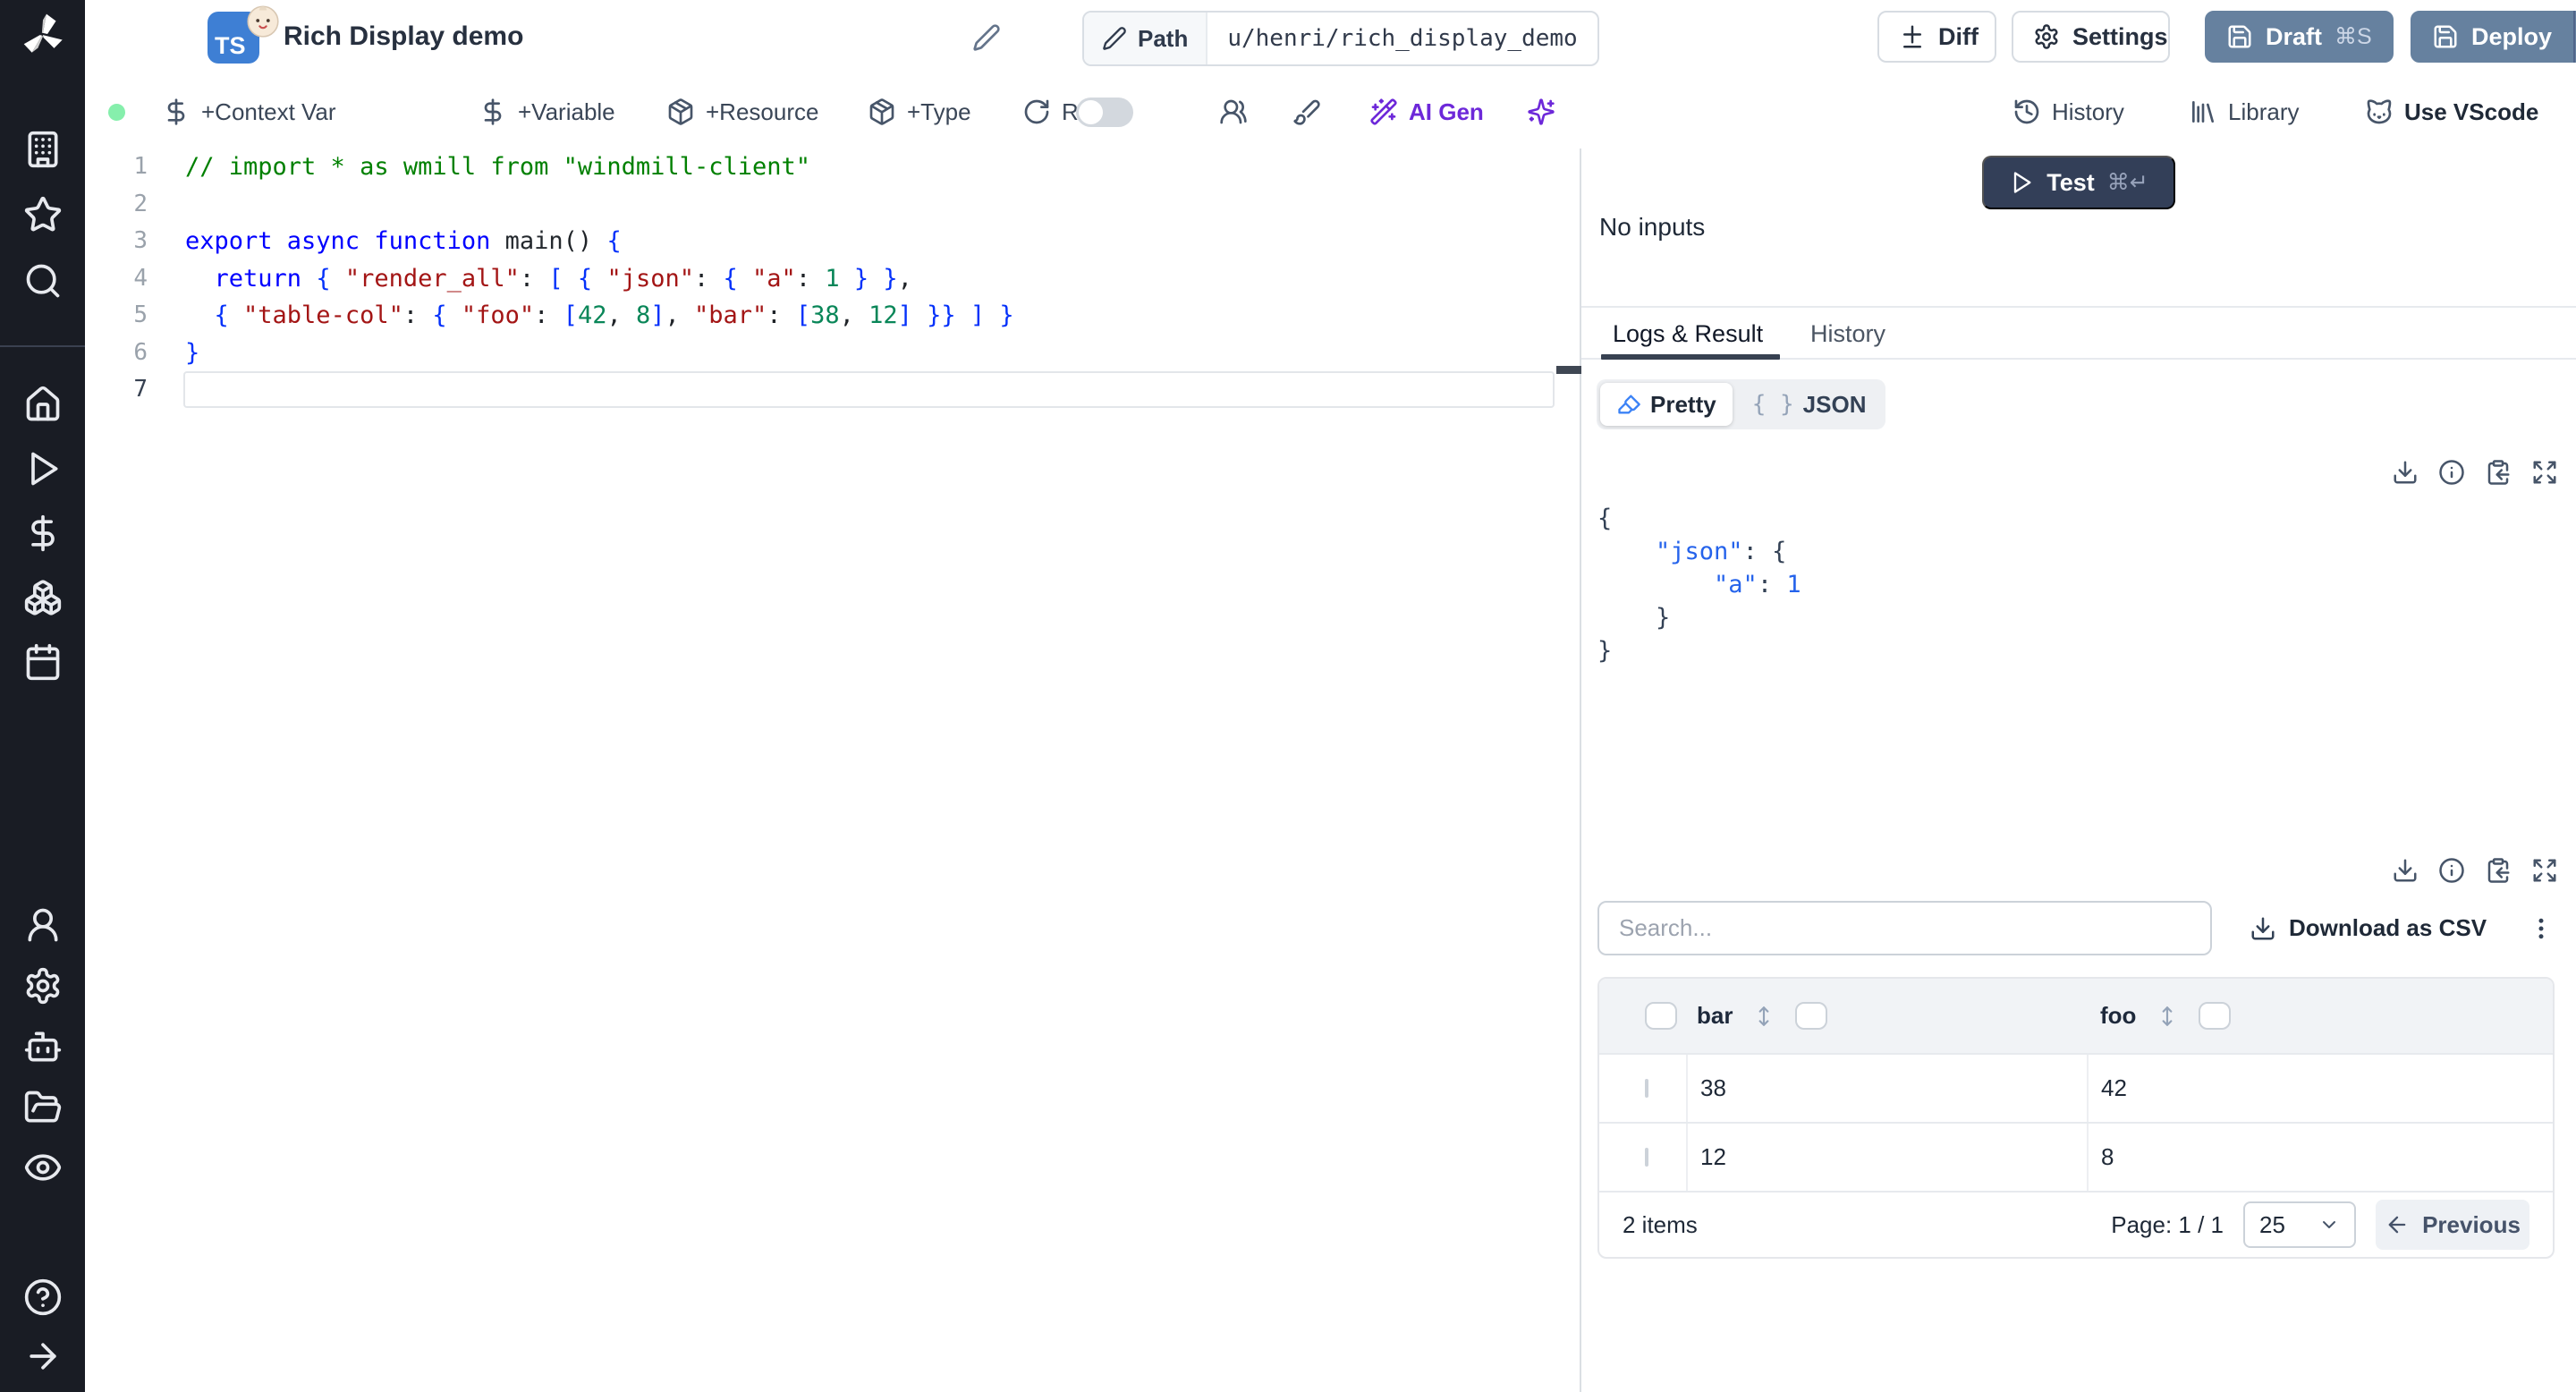 The height and width of the screenshot is (1392, 2576). What do you see at coordinates (2299, 1224) in the screenshot?
I see `page-size-select: 25` at bounding box center [2299, 1224].